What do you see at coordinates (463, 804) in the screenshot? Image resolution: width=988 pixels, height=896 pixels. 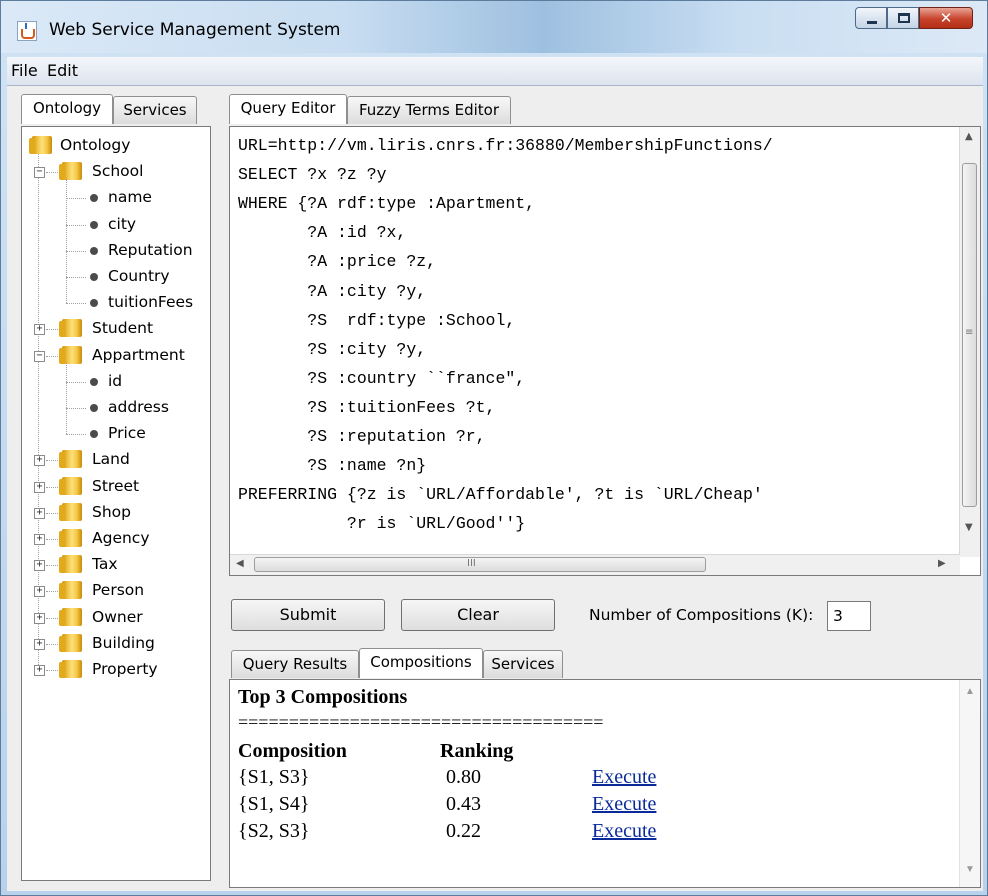 I see `ranking-cell: 0.43` at bounding box center [463, 804].